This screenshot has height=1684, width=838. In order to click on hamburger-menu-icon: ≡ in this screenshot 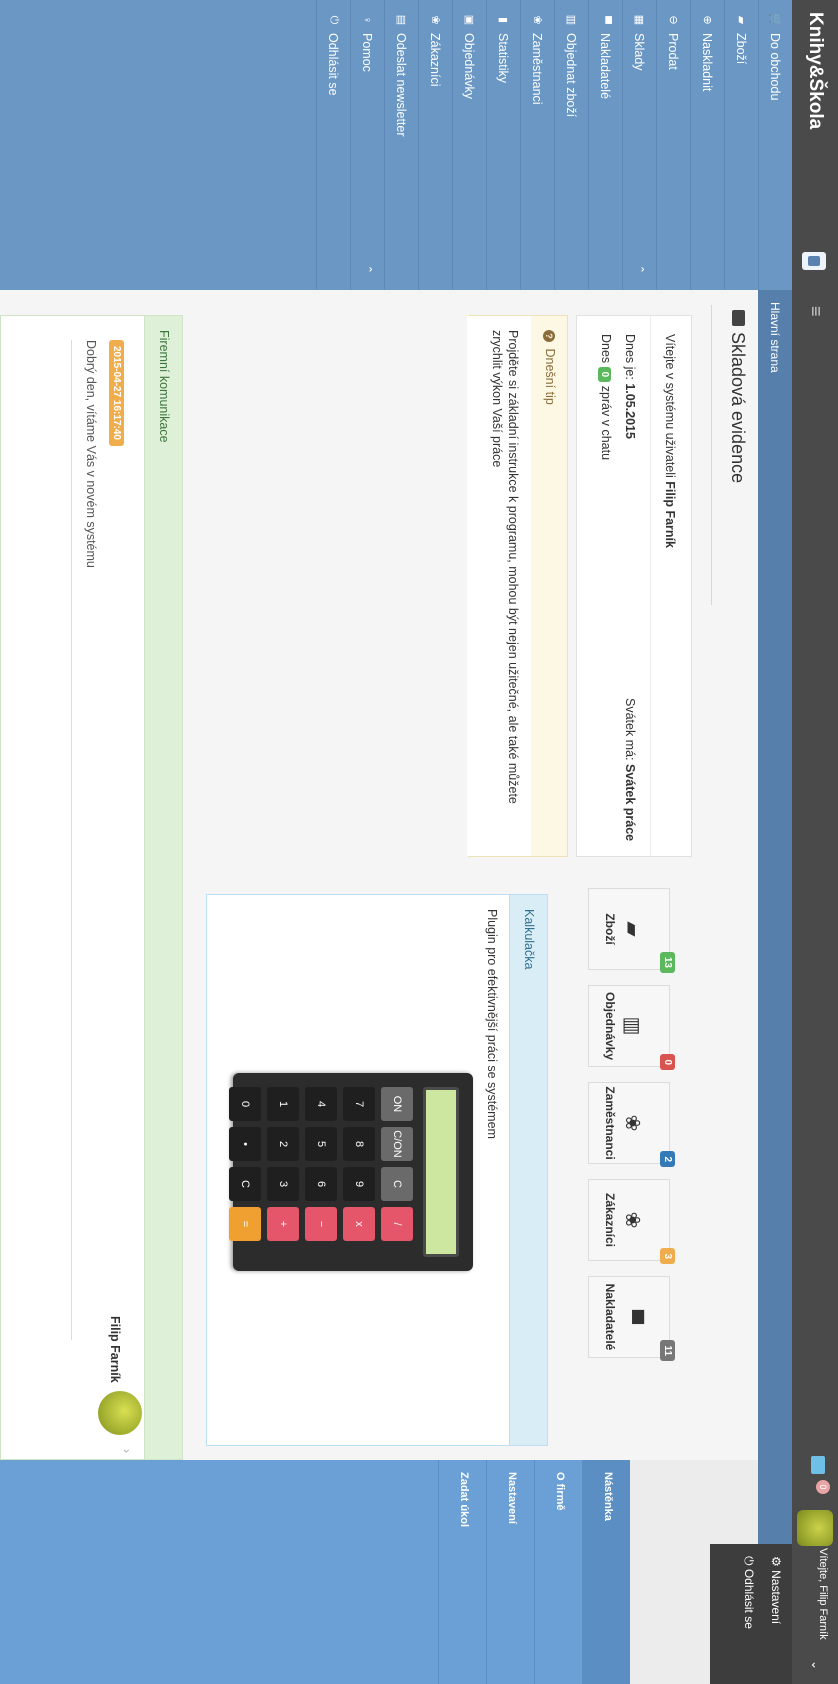, I will do `click(815, 311)`.